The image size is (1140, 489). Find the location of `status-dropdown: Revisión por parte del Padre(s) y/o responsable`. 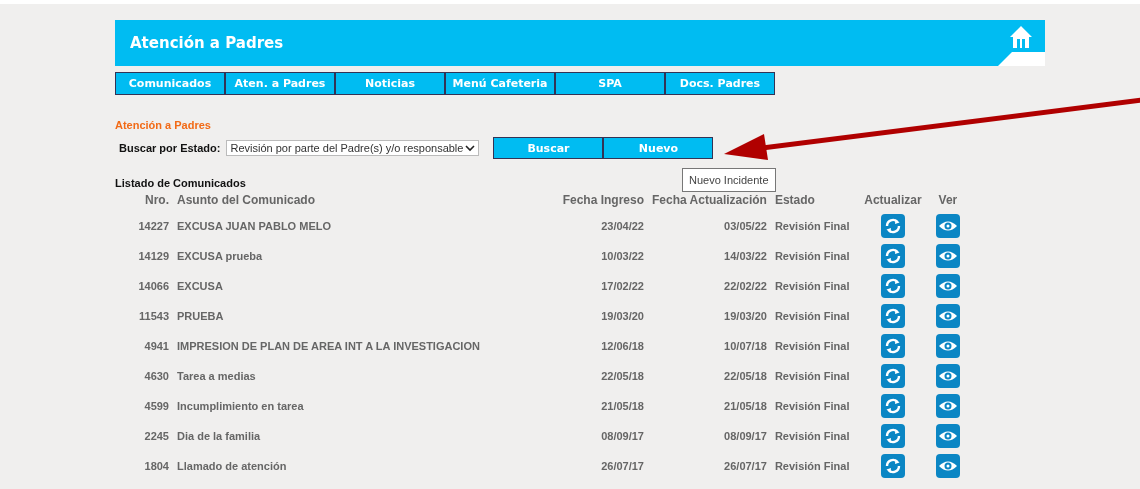

status-dropdown: Revisión por parte del Padre(s) y/o responsable is located at coordinates (353, 148).